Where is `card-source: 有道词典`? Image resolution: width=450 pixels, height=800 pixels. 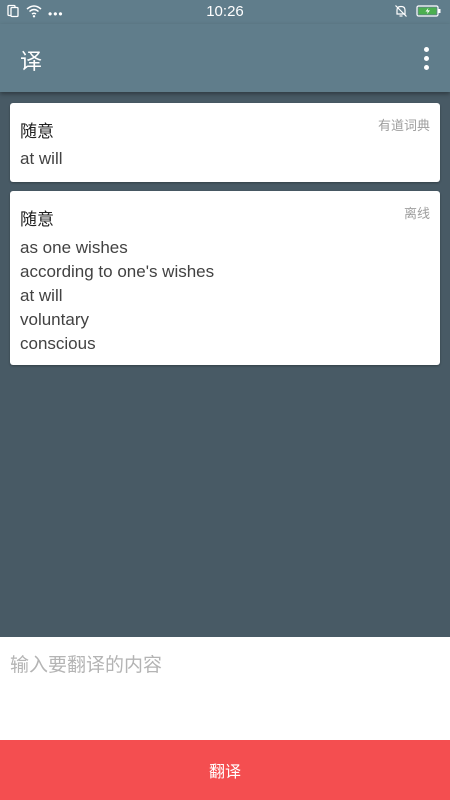 card-source: 有道词典 is located at coordinates (403, 126).